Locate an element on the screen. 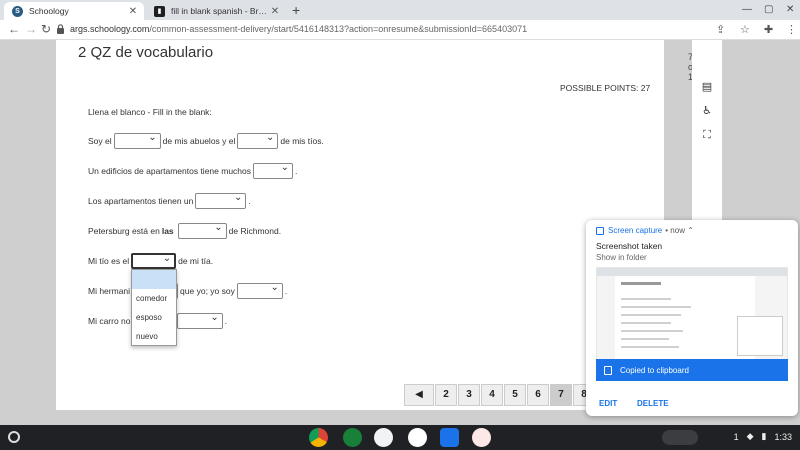 The image size is (800, 450). tab-title: Schoology is located at coordinates (49, 11).